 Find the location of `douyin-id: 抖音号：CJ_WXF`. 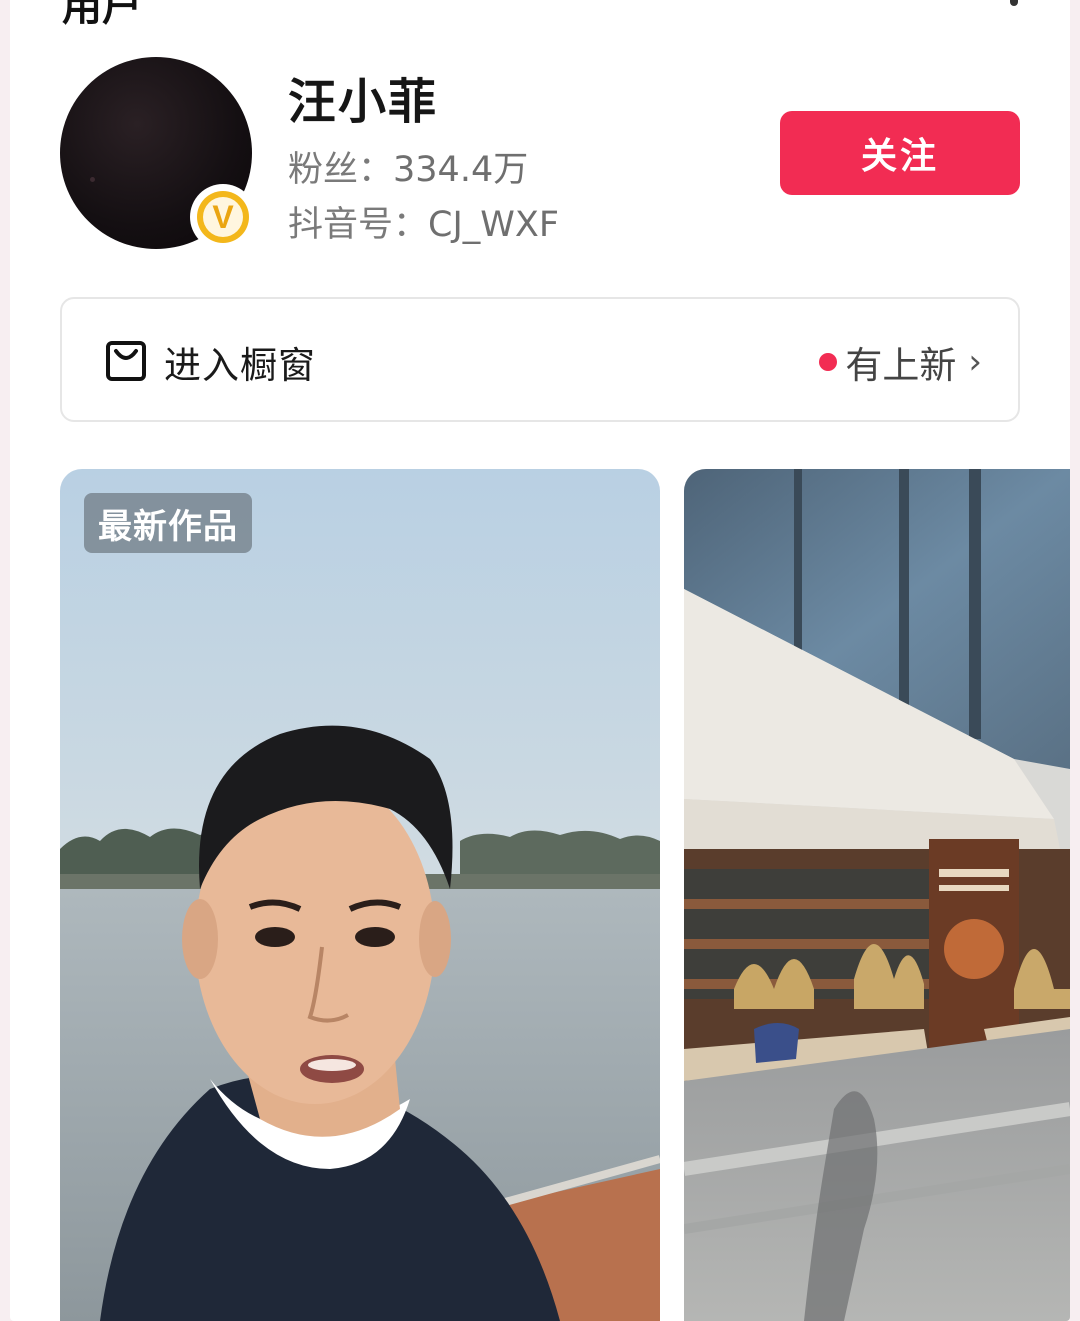

douyin-id: 抖音号：CJ_WXF is located at coordinates (423, 221).